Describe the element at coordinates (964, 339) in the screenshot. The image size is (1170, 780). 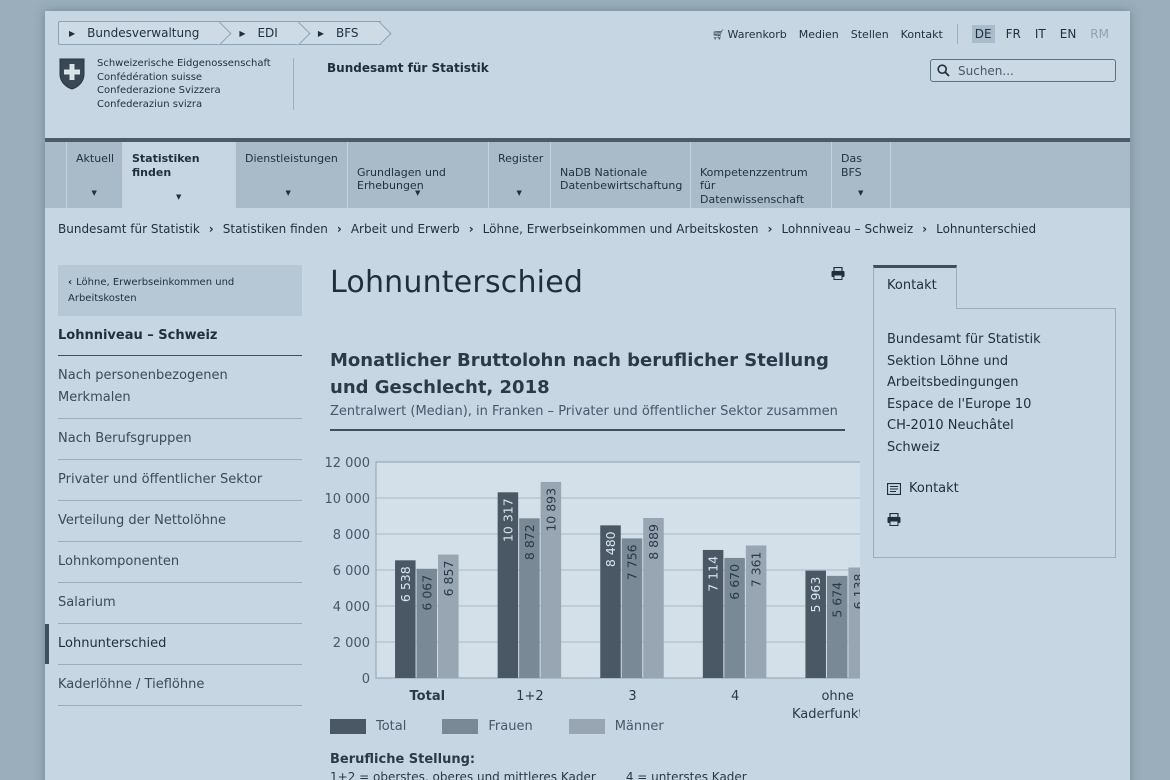
I see `contact-line: Bundesamt für Statistik` at that location.